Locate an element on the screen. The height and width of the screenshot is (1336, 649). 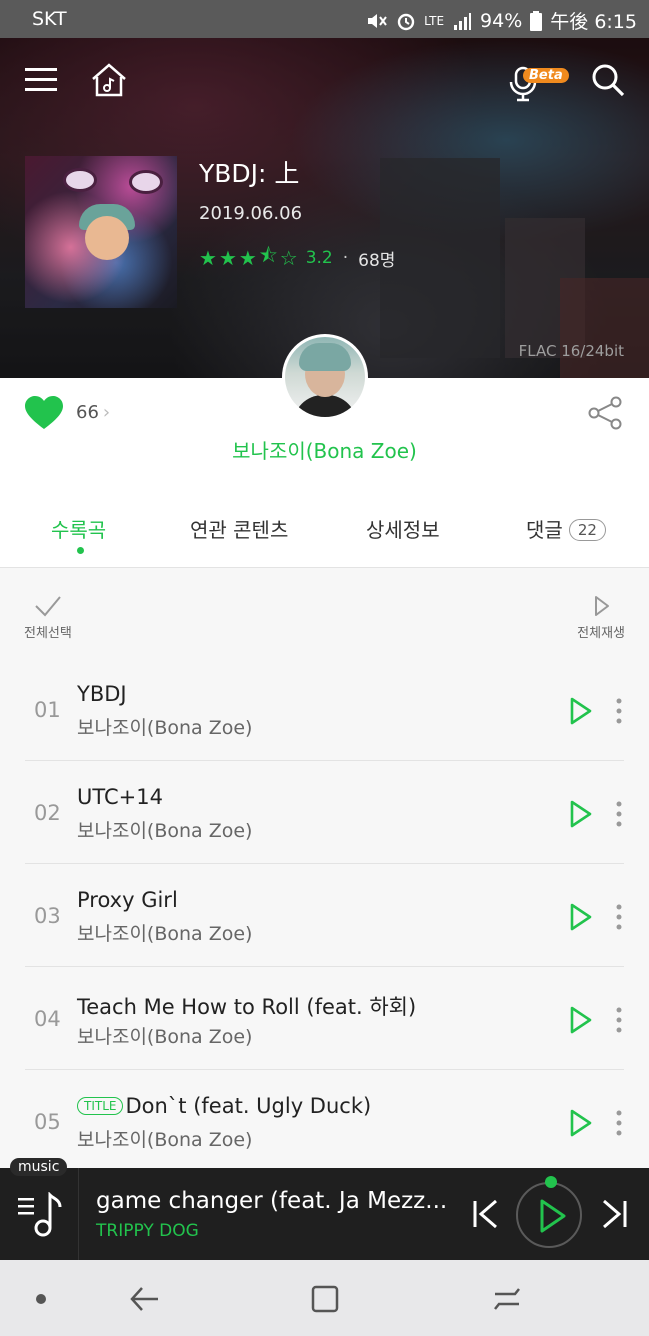
artist-avatar is located at coordinates (325, 377).